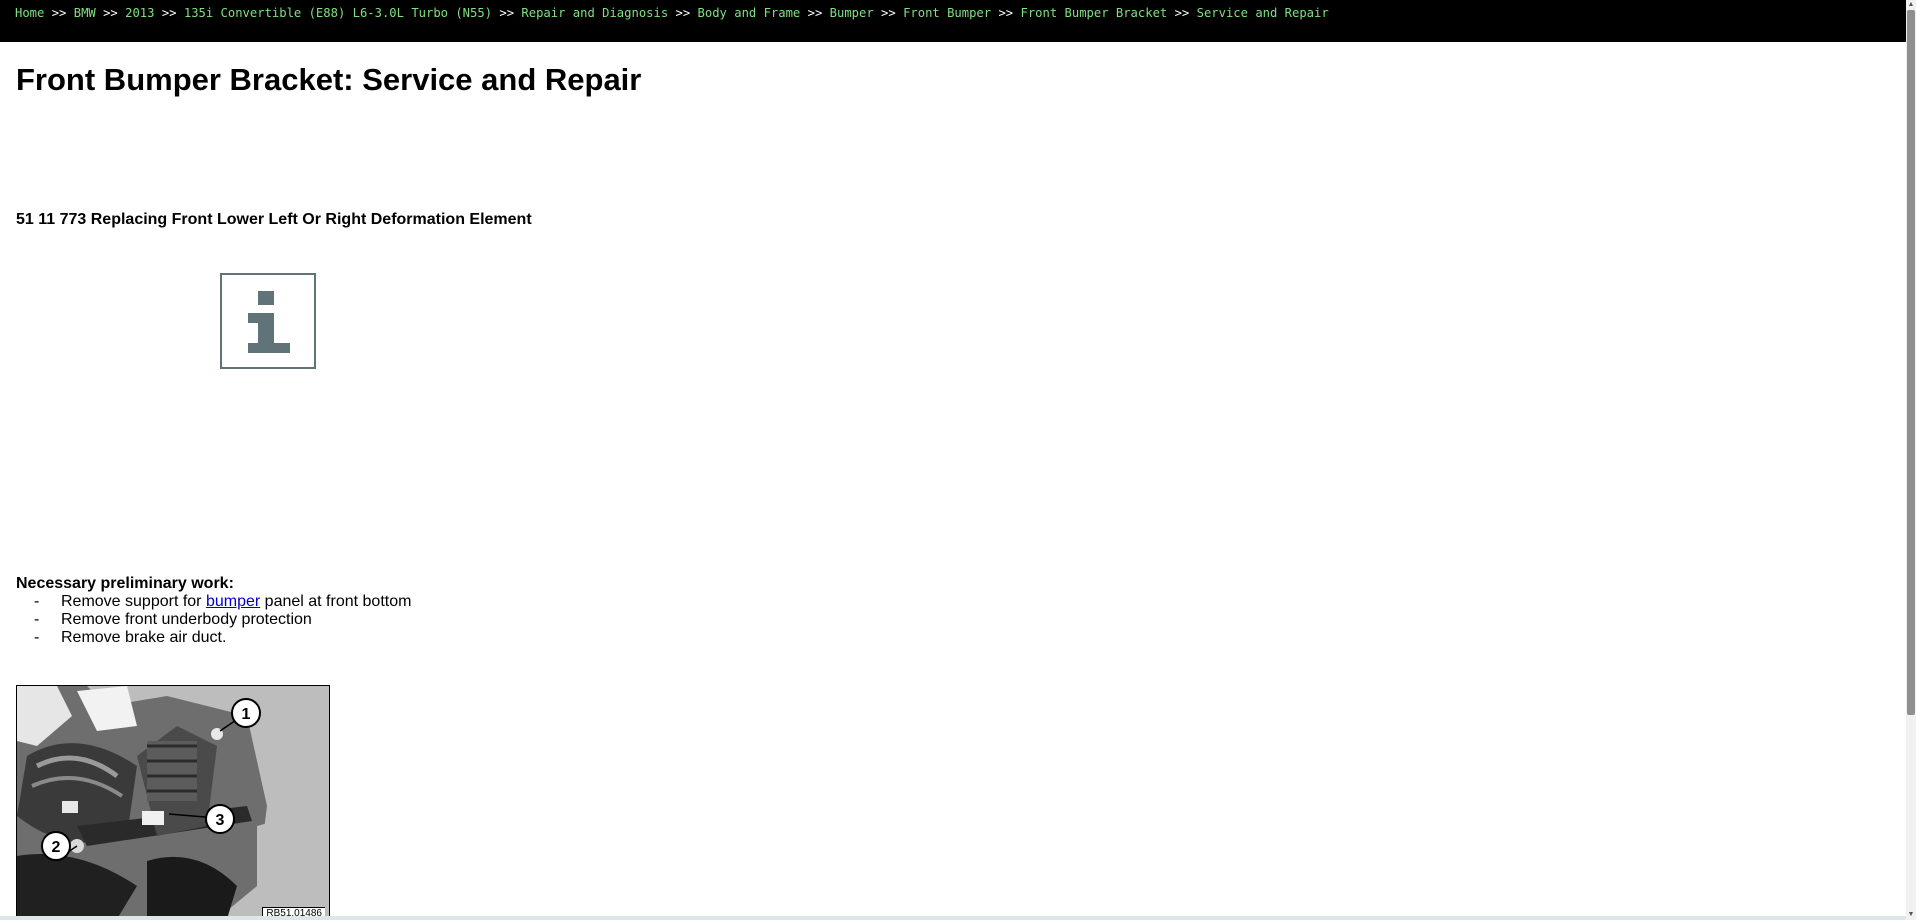 The image size is (1916, 920). I want to click on list-item-text: Remove brake air duct., so click(144, 637).